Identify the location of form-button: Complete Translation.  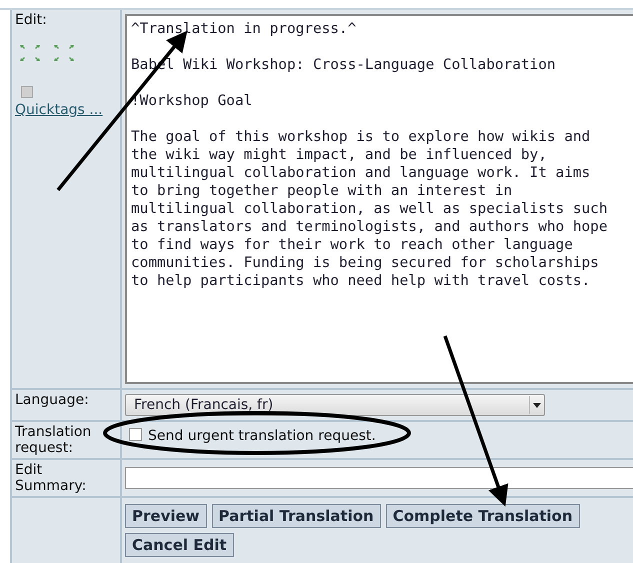
(483, 516).